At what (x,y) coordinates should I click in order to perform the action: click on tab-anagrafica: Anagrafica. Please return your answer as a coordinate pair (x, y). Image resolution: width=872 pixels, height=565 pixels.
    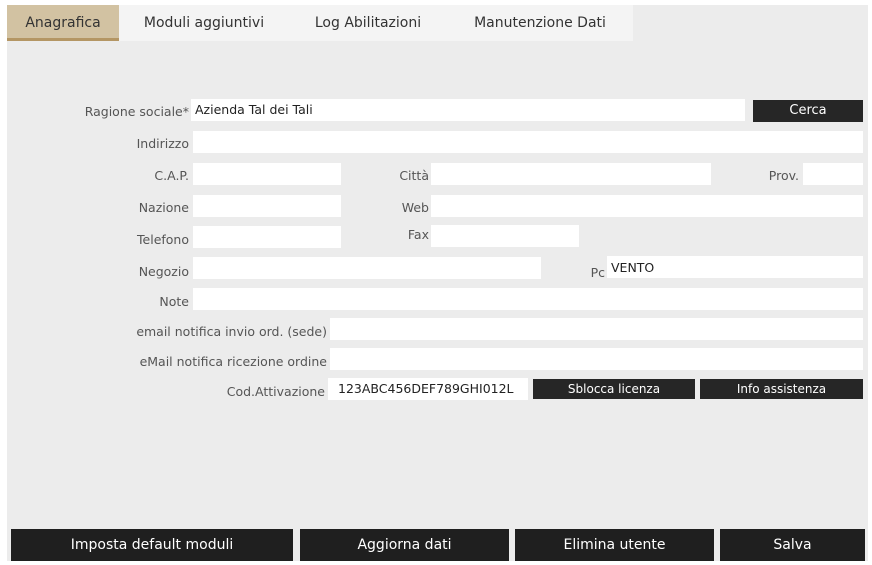
    Looking at the image, I should click on (63, 23).